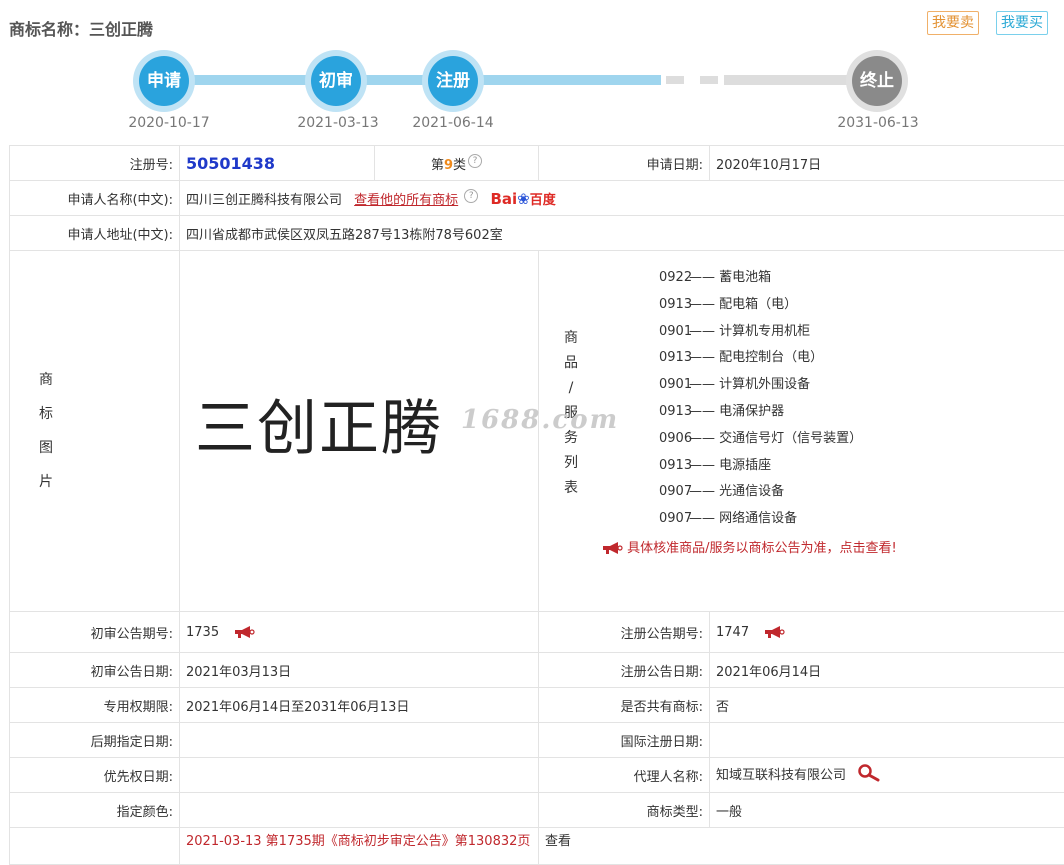 The image size is (1064, 865). Describe the element at coordinates (359, 670) in the screenshot. I see `prelim-date-value: 2021年03月13日` at that location.